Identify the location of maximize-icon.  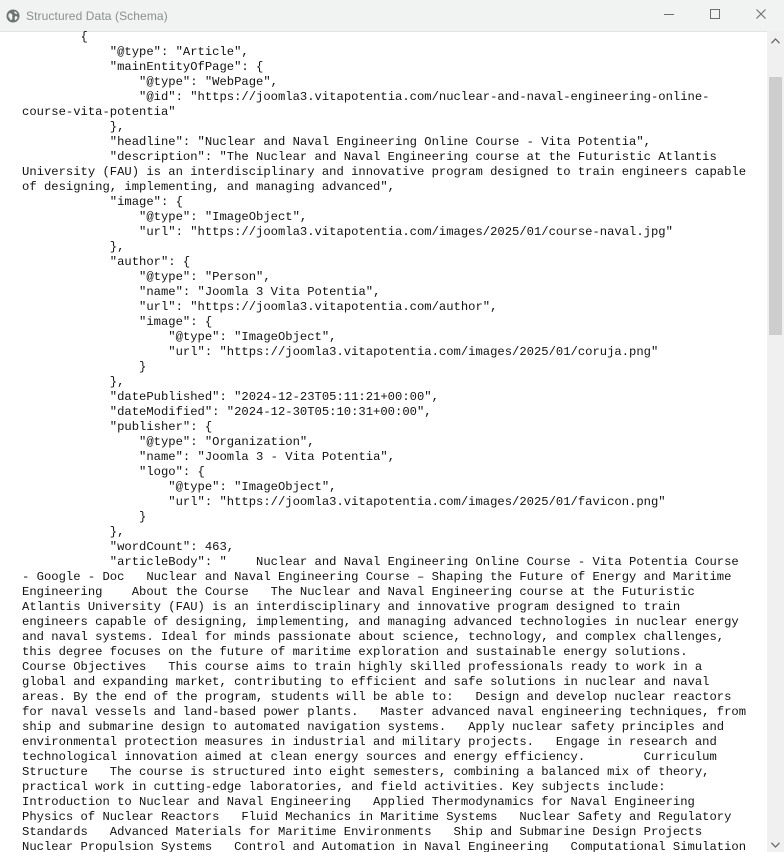
(715, 16).